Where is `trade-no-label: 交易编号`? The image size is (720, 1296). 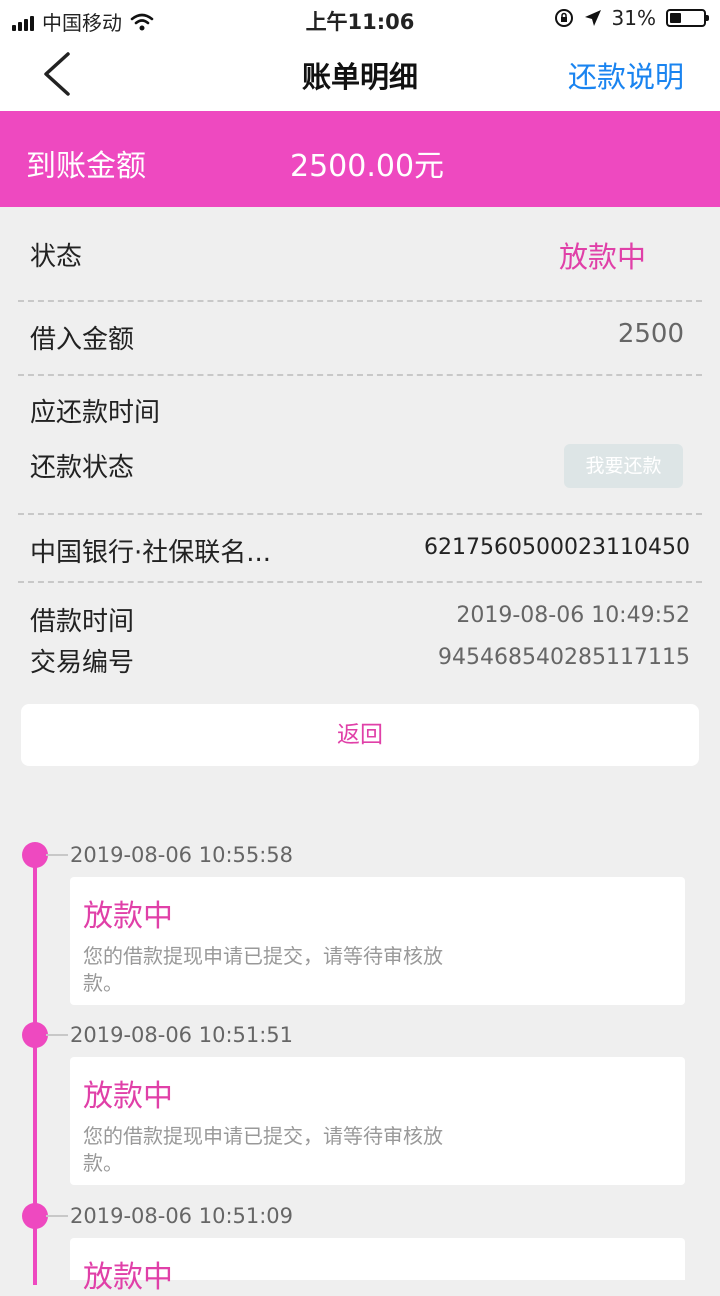
trade-no-label: 交易编号 is located at coordinates (82, 663).